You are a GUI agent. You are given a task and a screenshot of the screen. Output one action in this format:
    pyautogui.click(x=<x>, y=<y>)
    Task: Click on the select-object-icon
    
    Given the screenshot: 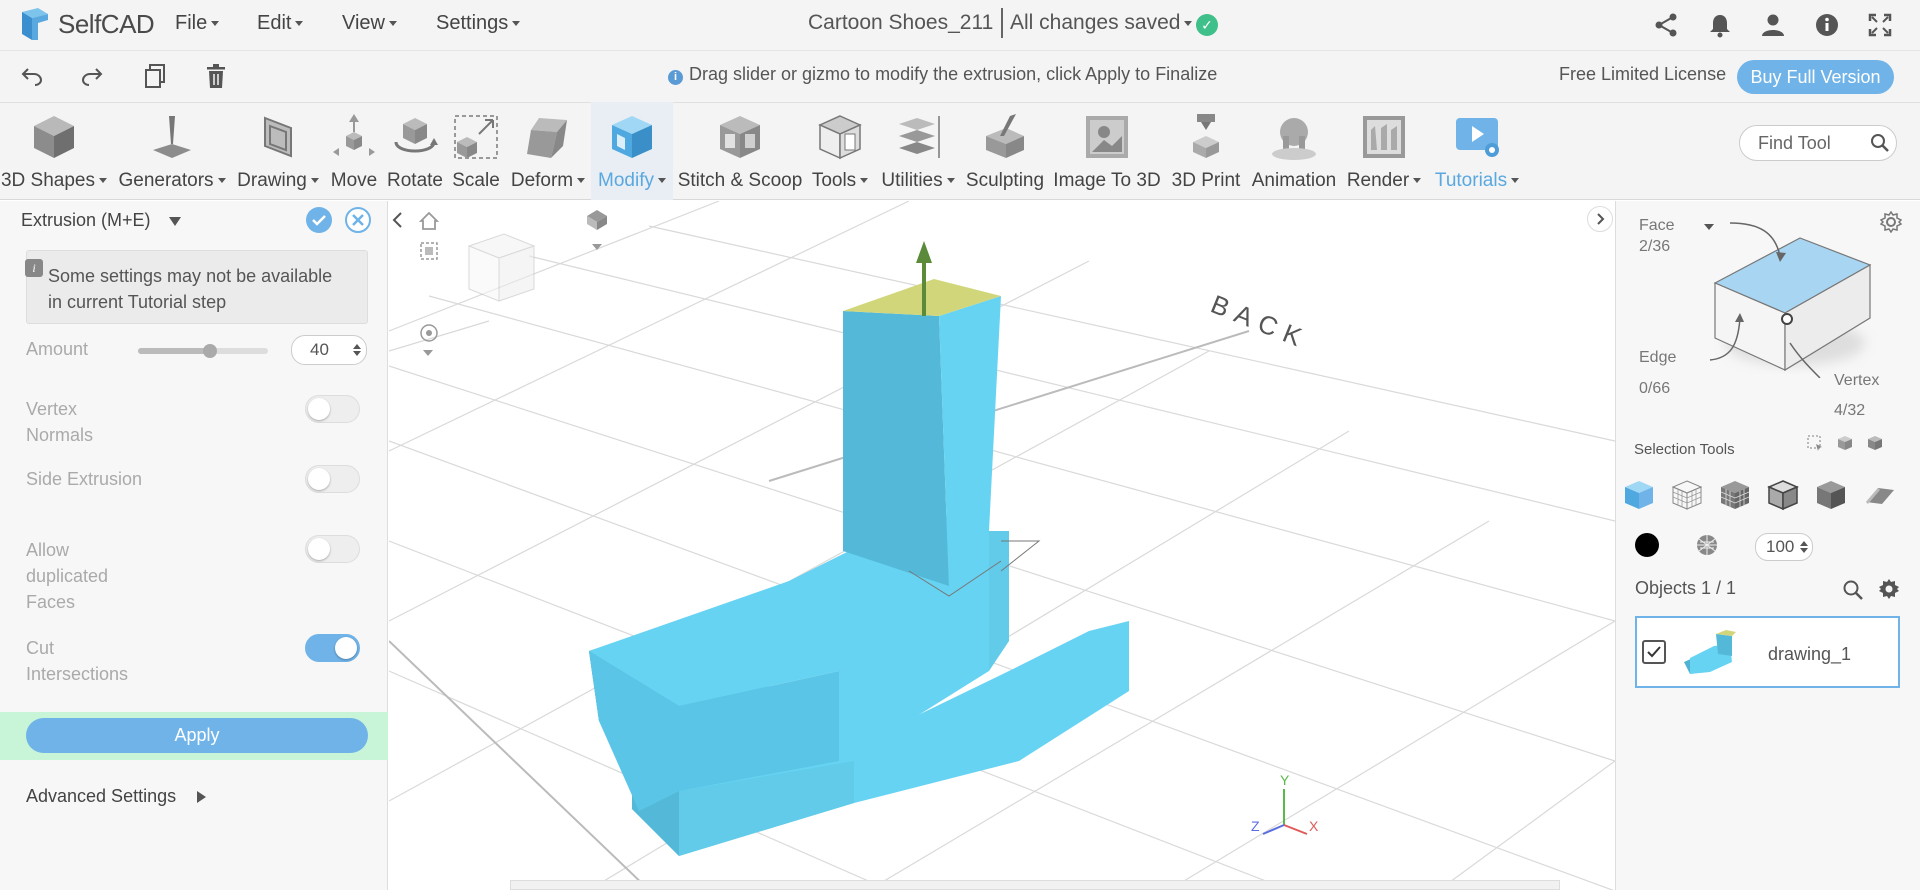 What is the action you would take?
    pyautogui.click(x=1845, y=443)
    